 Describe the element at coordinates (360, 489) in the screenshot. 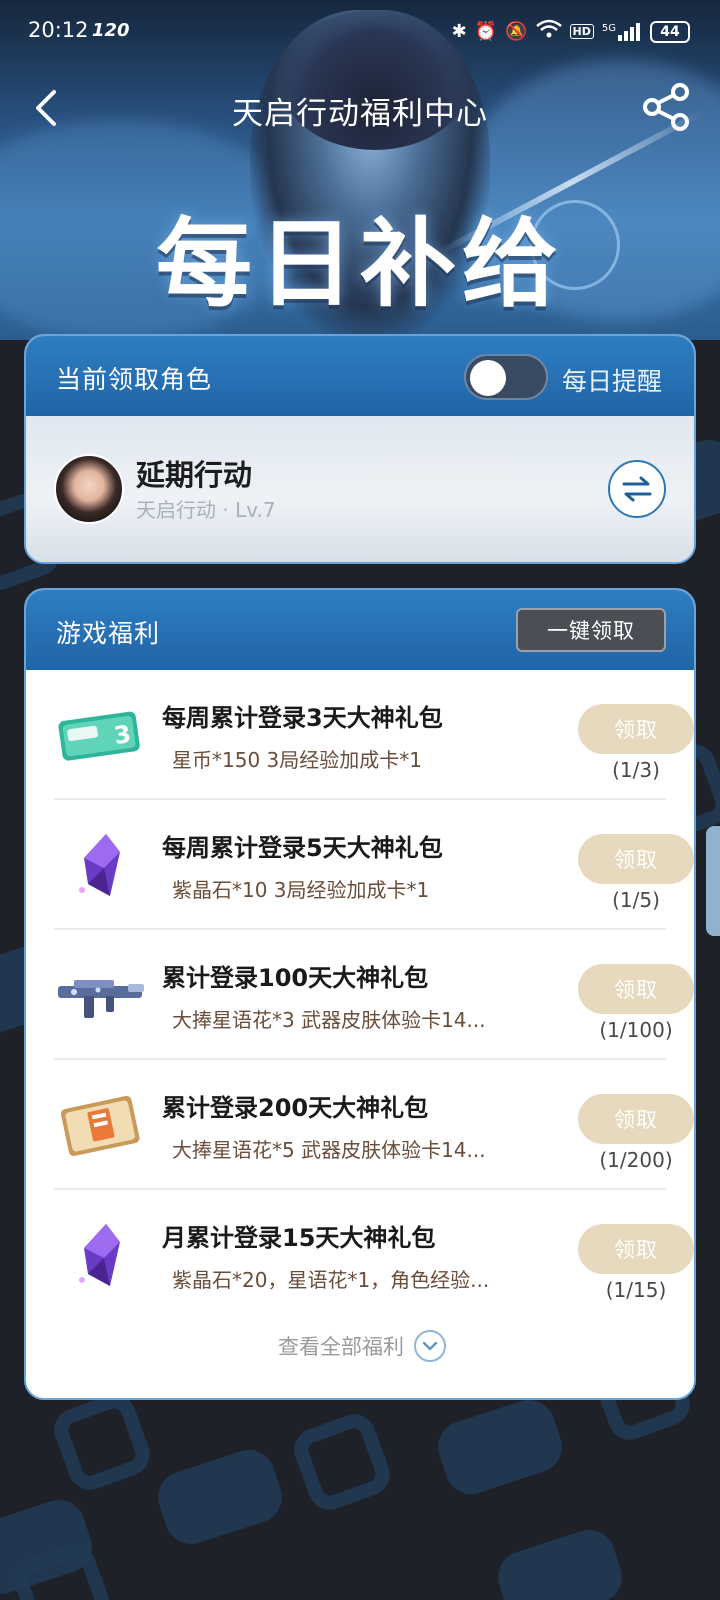

I see `role-info: 延期行动 天启行动 · Lv.7` at that location.